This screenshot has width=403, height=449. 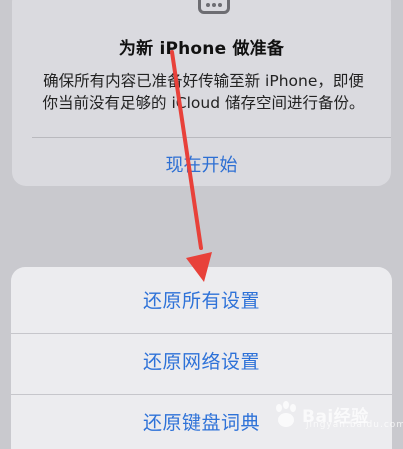 What do you see at coordinates (201, 362) in the screenshot?
I see `reset-network-settings-button: 还原网络设置` at bounding box center [201, 362].